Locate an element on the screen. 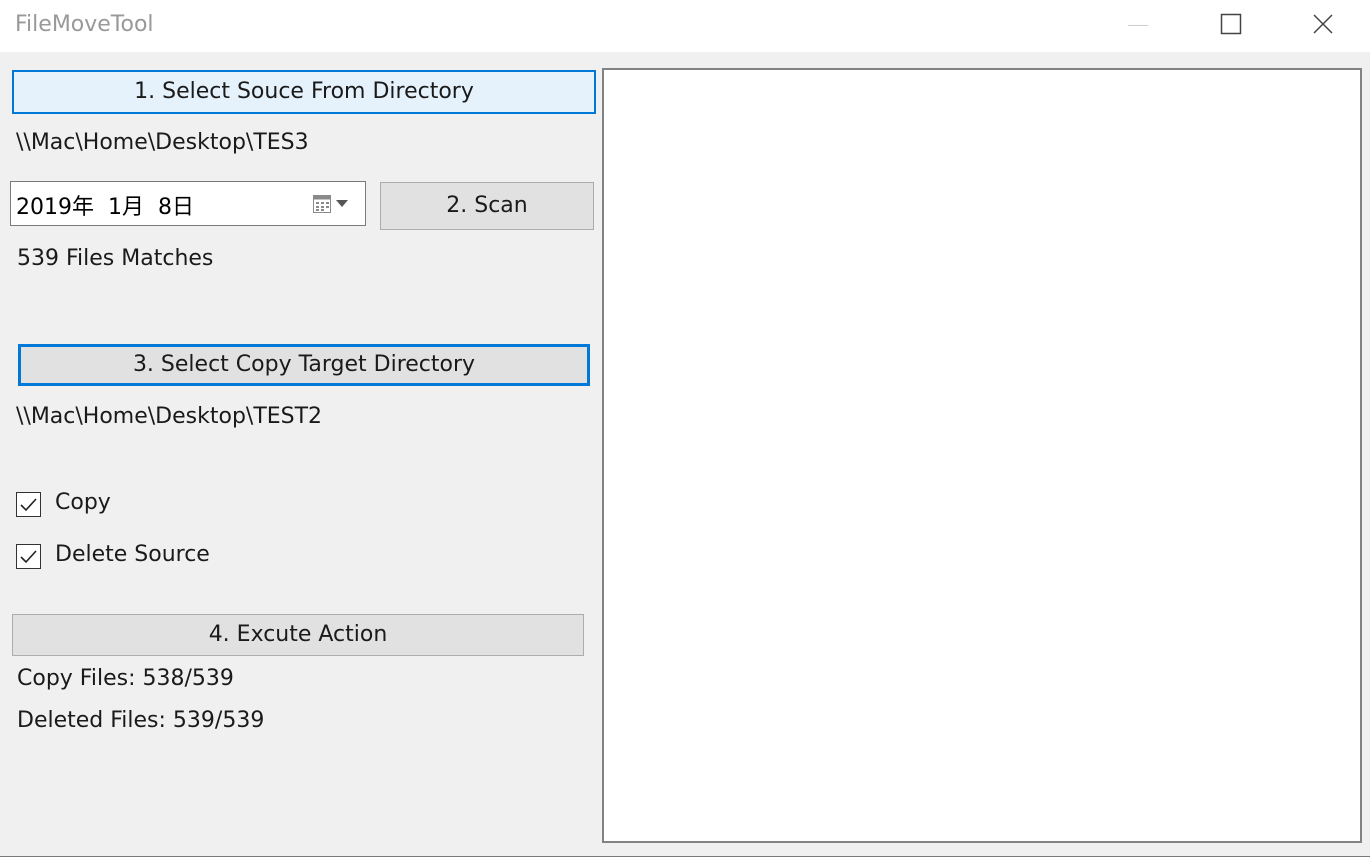 The height and width of the screenshot is (857, 1370). scan-button-label: 2. Scan is located at coordinates (487, 205).